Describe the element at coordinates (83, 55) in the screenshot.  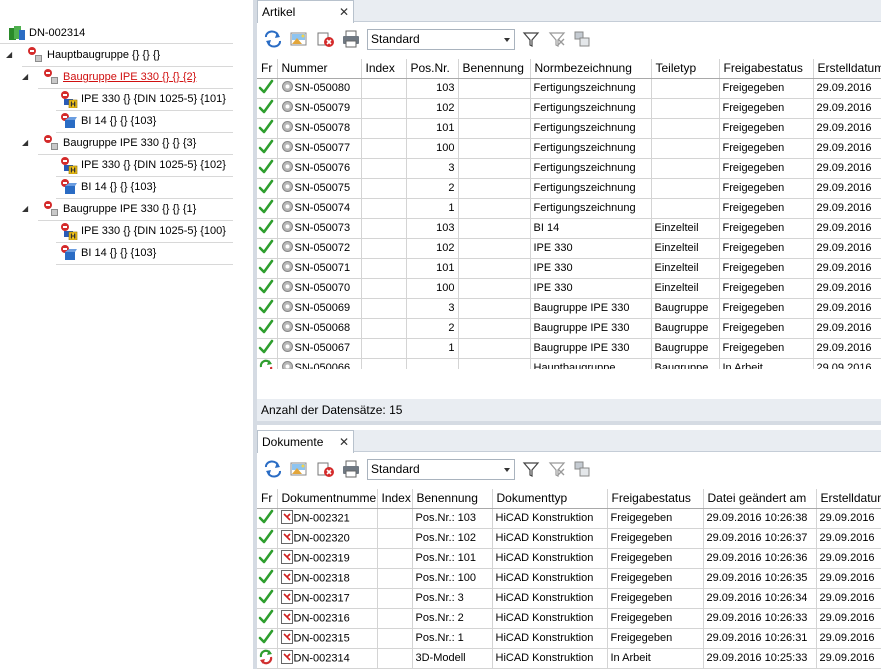
I see `tree-node: ◢ Hauptbaugruppe {} {} {}` at that location.